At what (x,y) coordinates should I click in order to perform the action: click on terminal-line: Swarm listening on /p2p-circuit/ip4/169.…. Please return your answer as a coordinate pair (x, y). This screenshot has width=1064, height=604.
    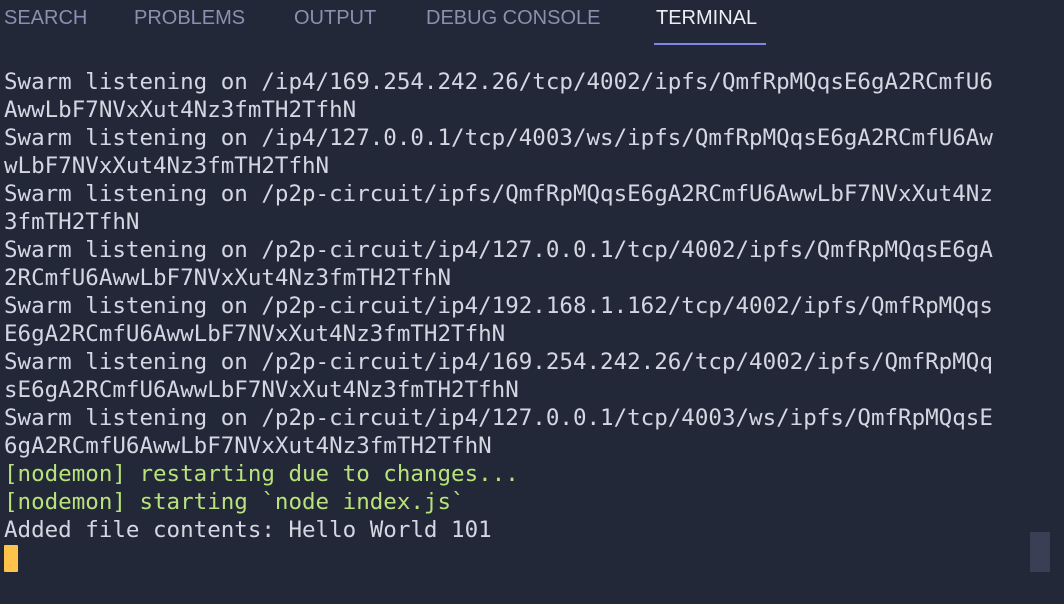
    Looking at the image, I should click on (498, 362).